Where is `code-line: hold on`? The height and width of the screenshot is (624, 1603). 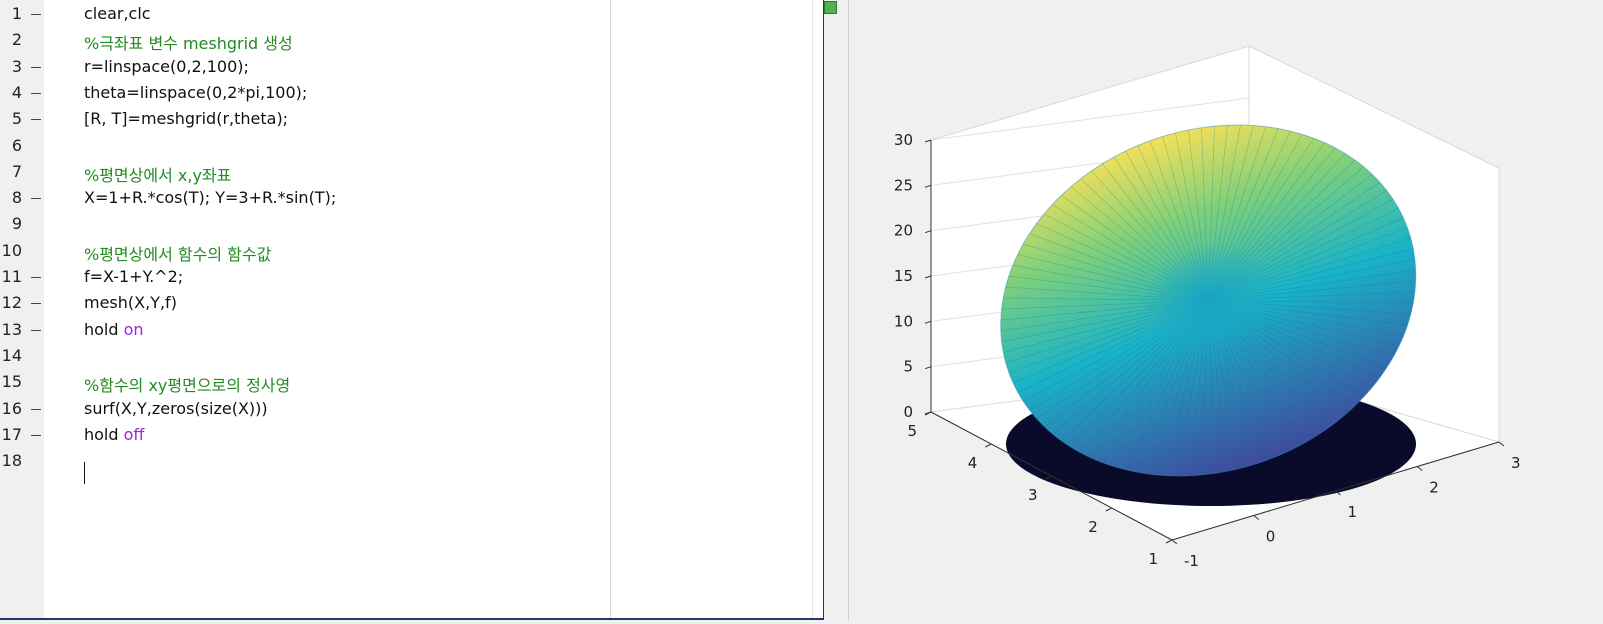 code-line: hold on is located at coordinates (114, 329).